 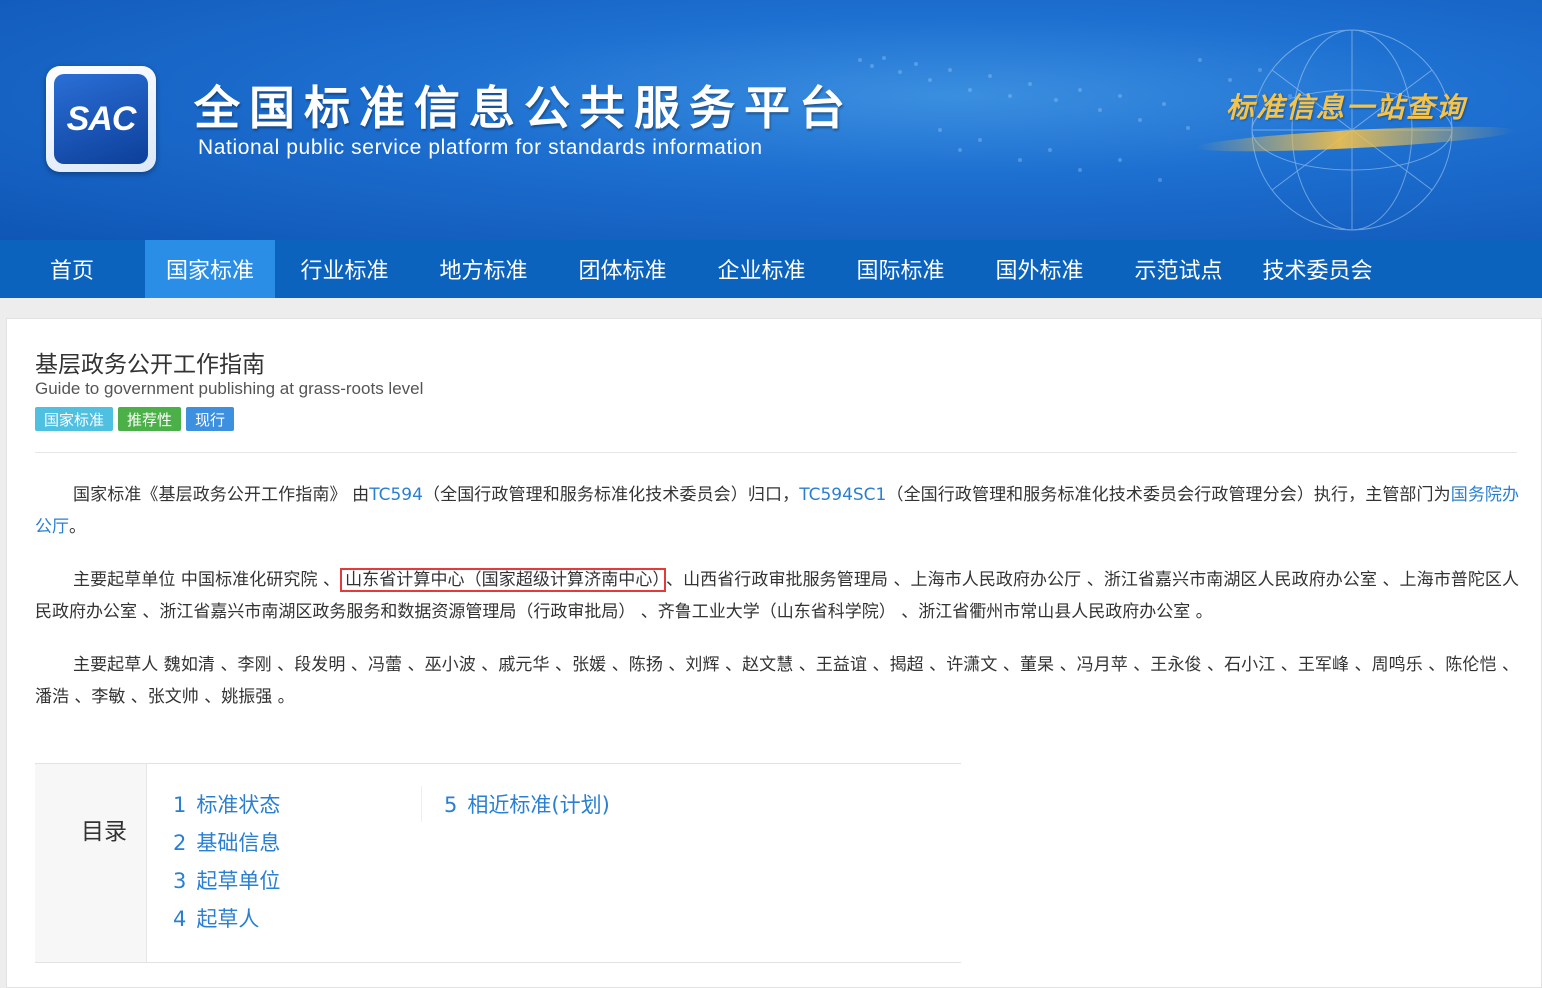 I want to click on nav-item-local-standards: 地方标准, so click(x=483, y=269).